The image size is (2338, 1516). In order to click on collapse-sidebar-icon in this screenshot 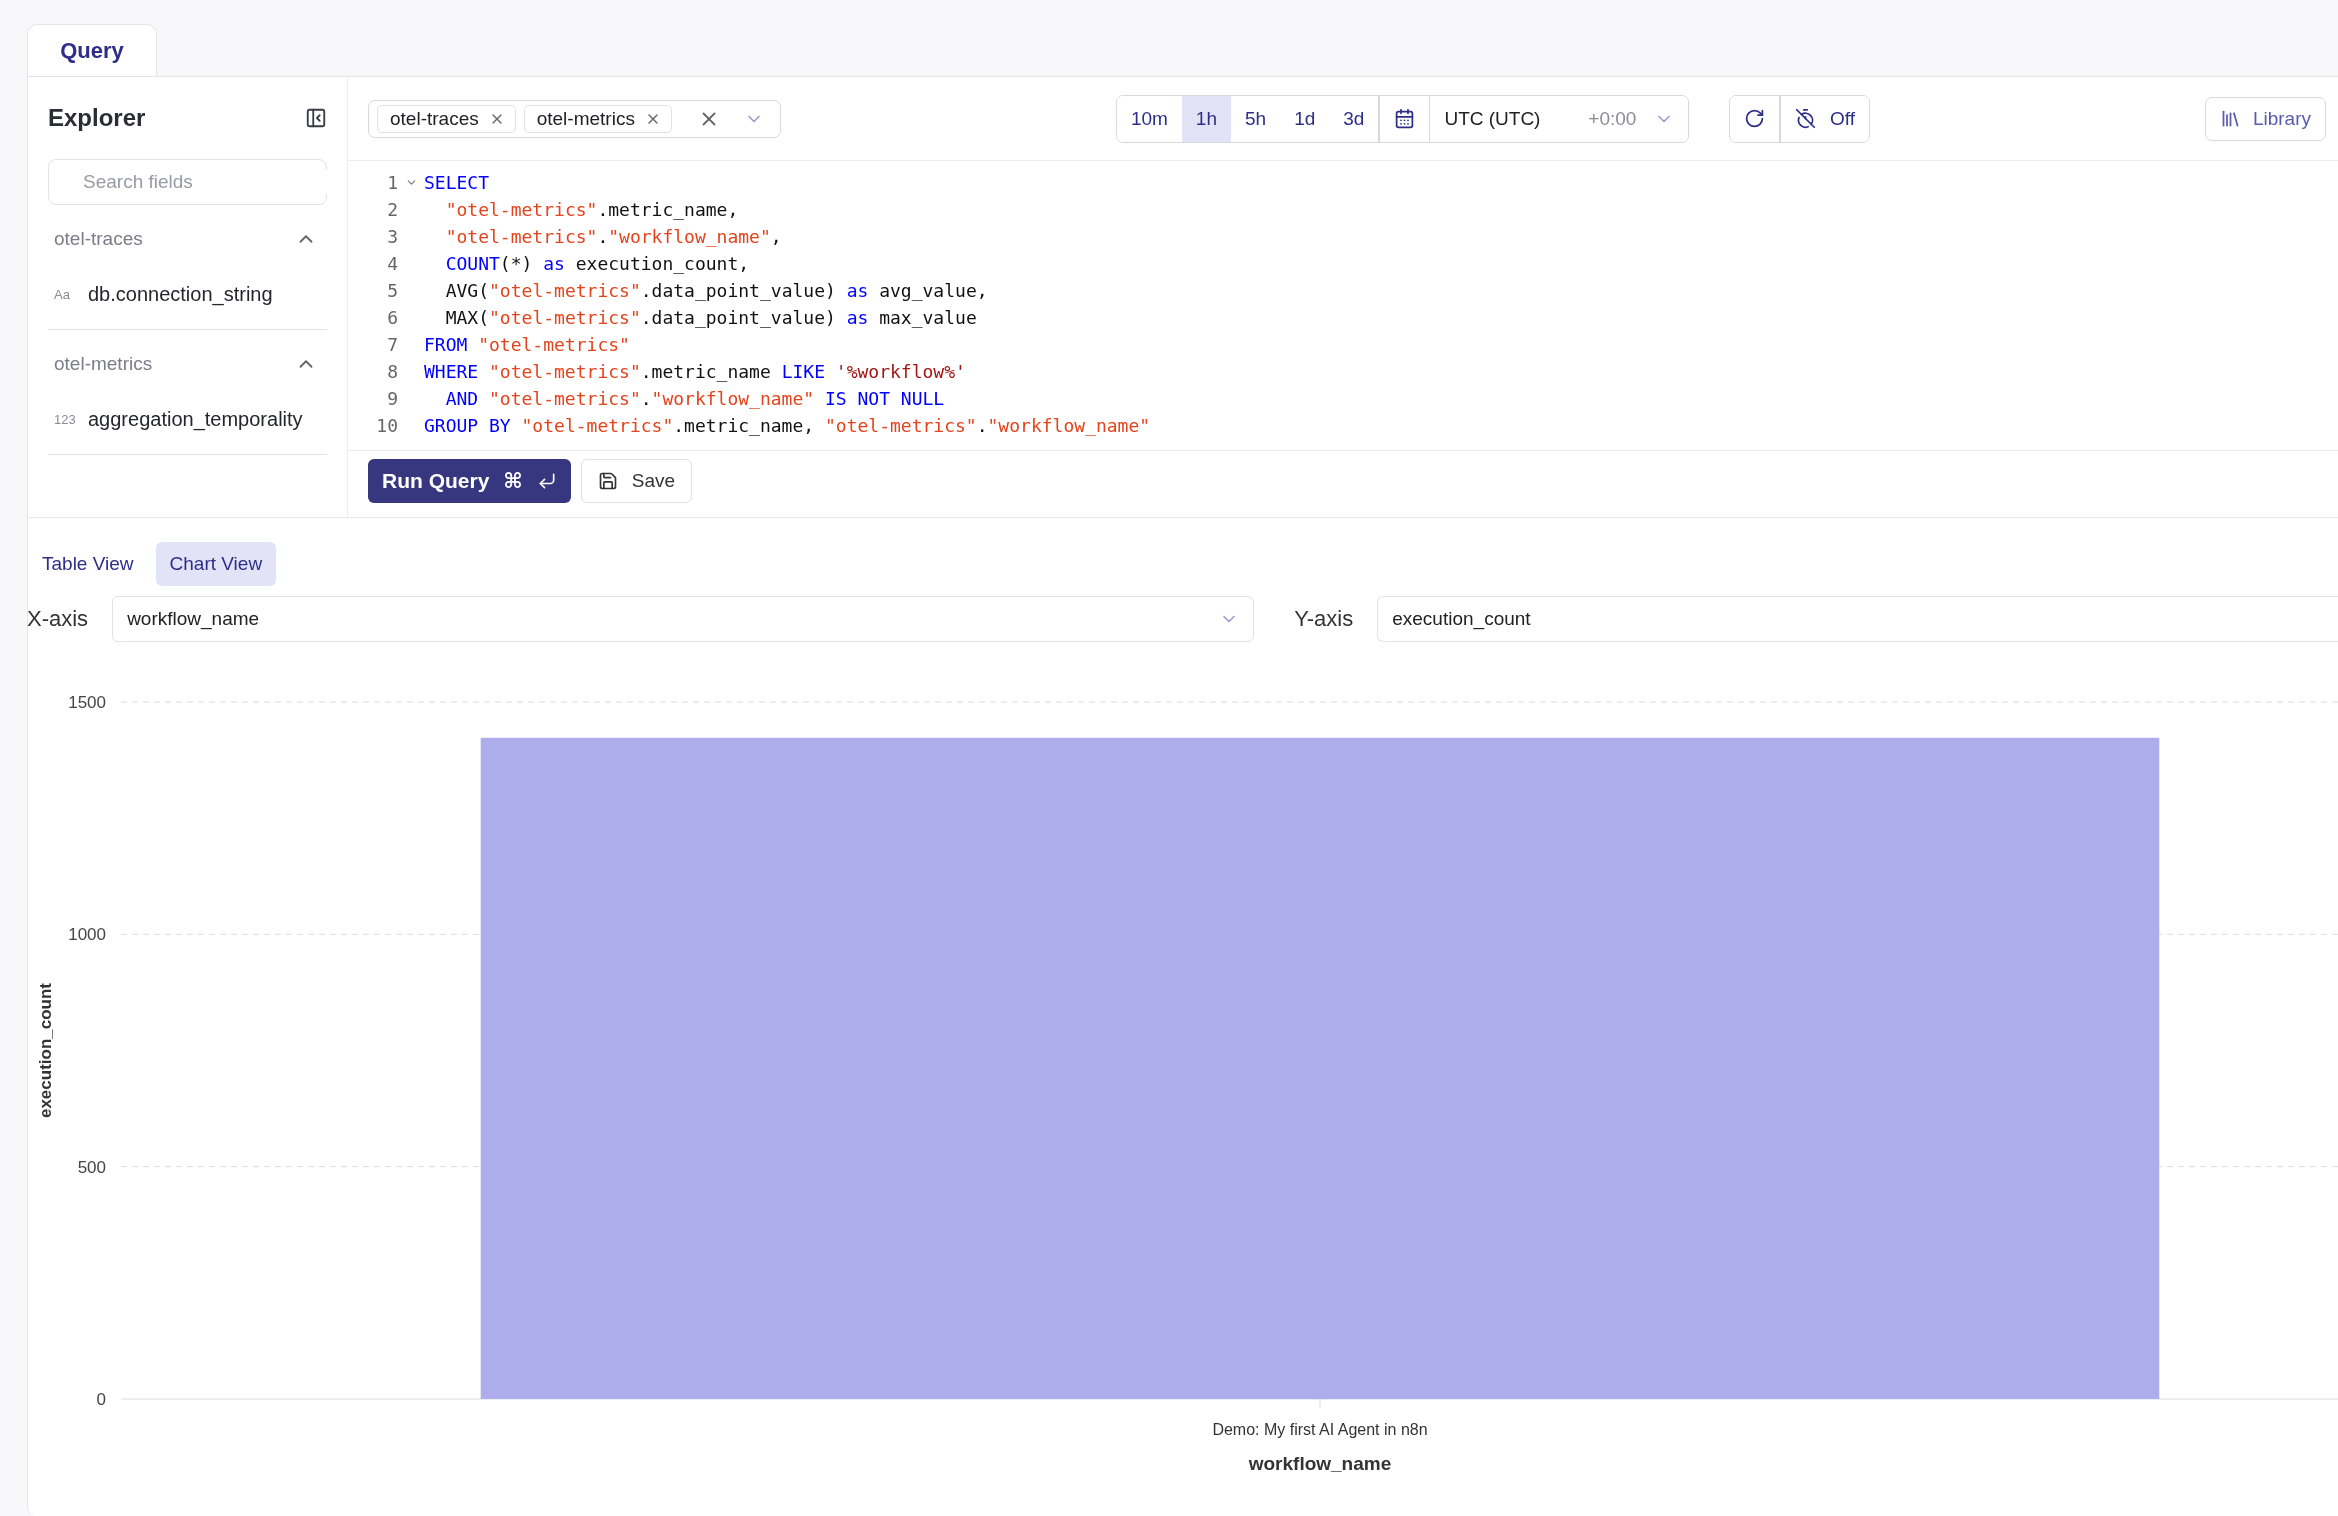, I will do `click(316, 118)`.